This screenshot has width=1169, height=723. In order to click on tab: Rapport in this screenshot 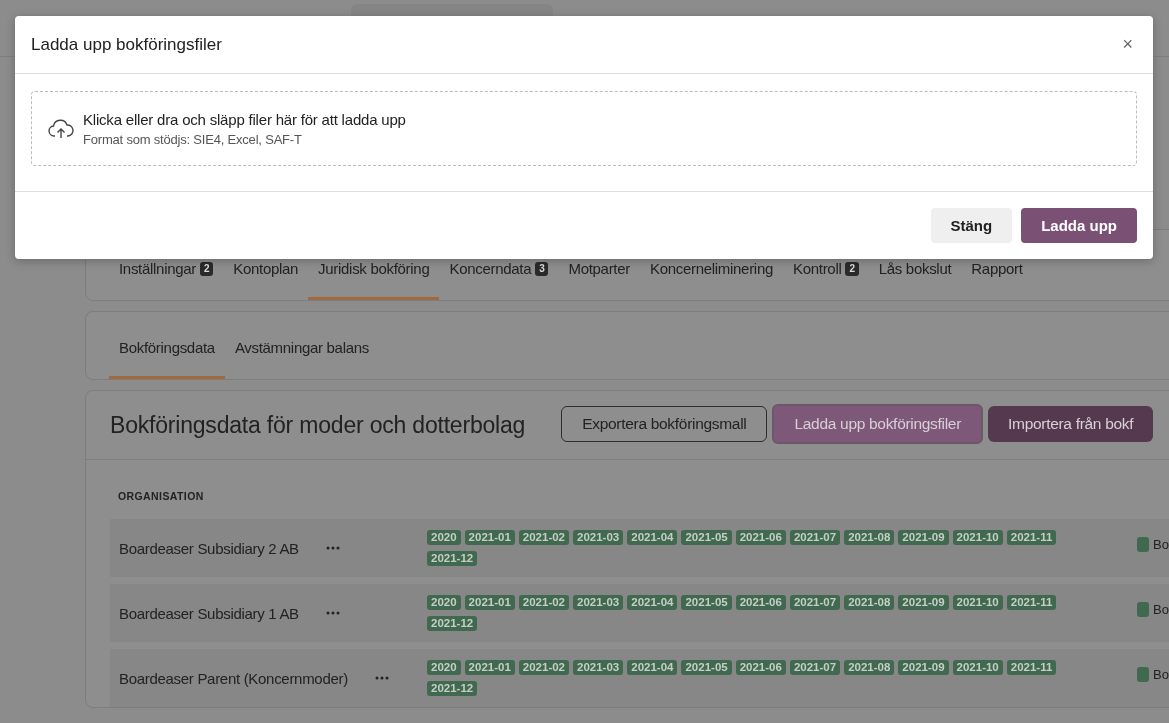, I will do `click(997, 280)`.